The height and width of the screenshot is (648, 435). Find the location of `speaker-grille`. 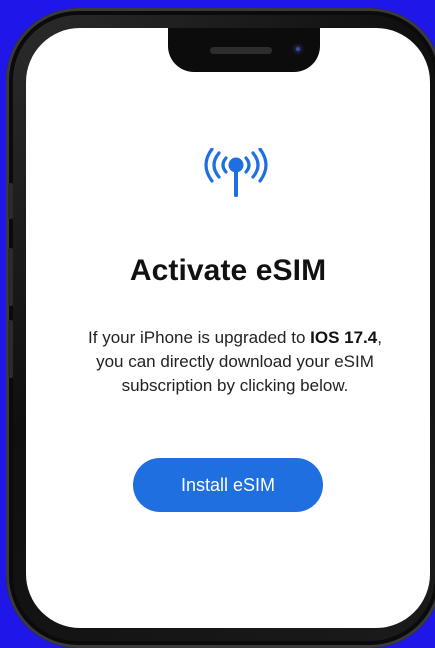

speaker-grille is located at coordinates (241, 50).